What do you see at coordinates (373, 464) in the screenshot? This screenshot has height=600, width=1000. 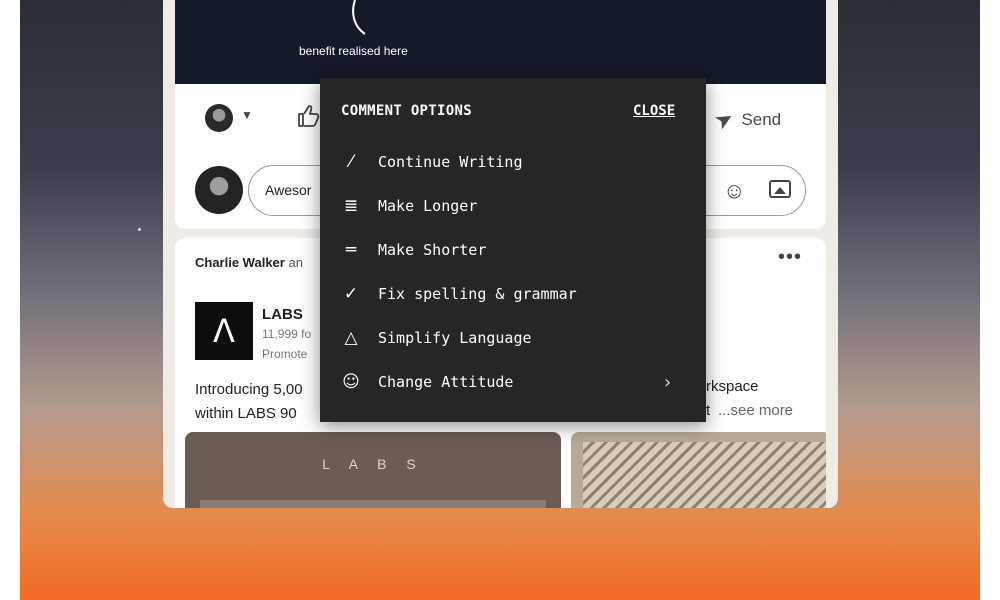 I see `image-brand-text: L A B S` at bounding box center [373, 464].